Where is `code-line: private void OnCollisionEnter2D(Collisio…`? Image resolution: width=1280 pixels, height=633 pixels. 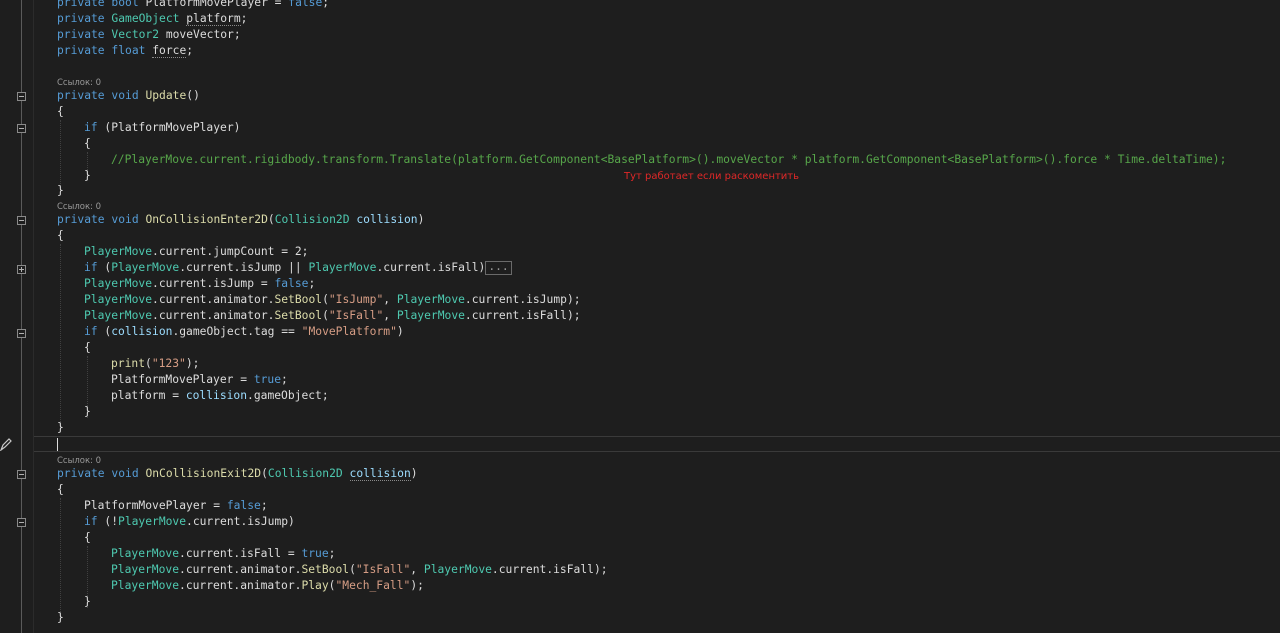
code-line: private void OnCollisionEnter2D(Collisio… is located at coordinates (240, 220).